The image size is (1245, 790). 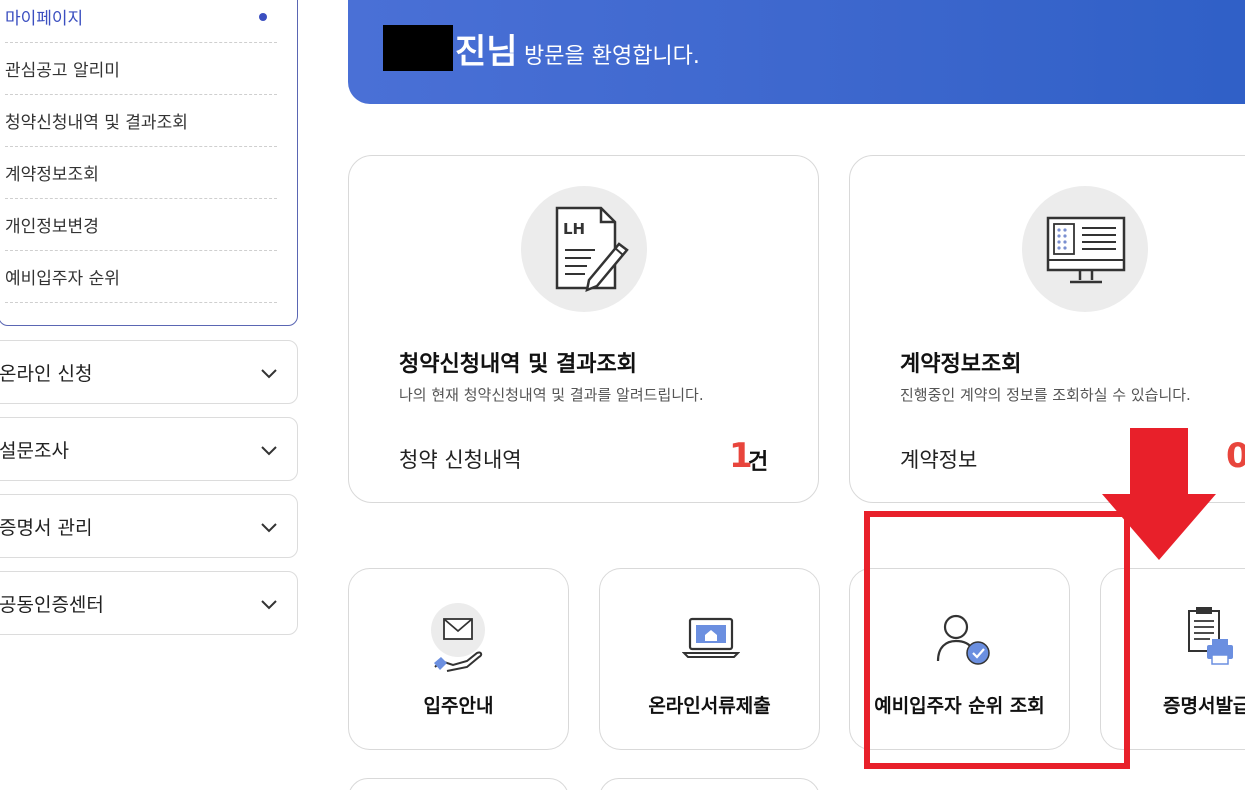 I want to click on card-count-label: 계약정보, so click(x=939, y=460).